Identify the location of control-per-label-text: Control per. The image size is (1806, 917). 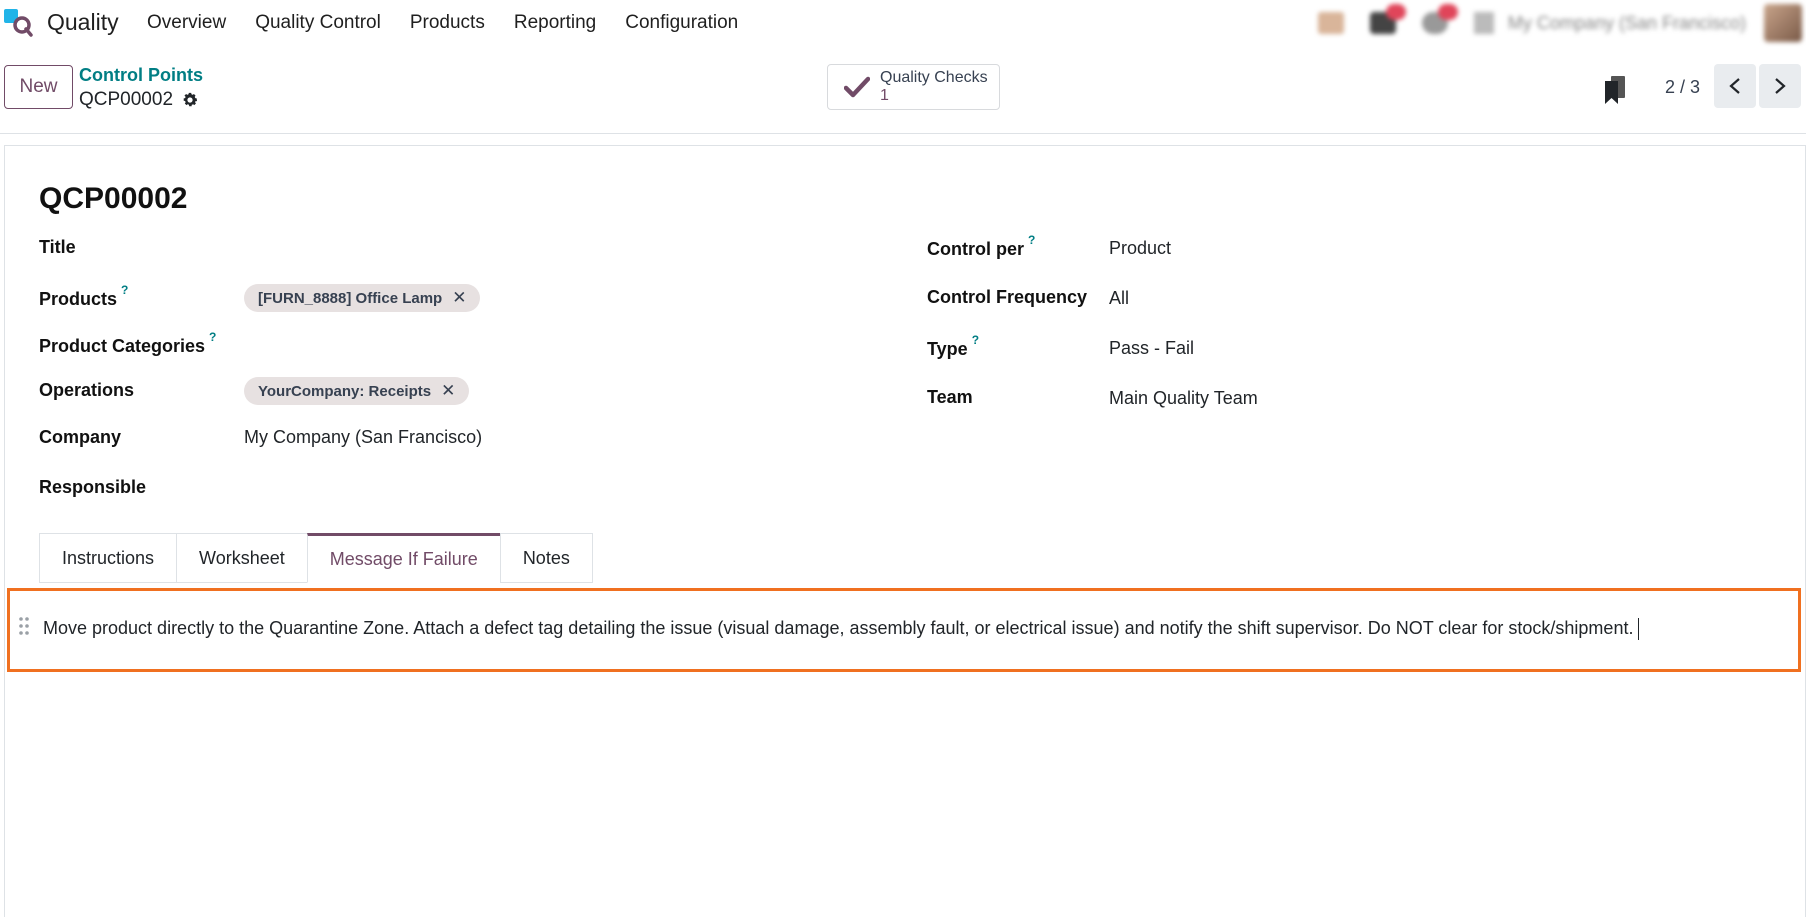
(975, 249).